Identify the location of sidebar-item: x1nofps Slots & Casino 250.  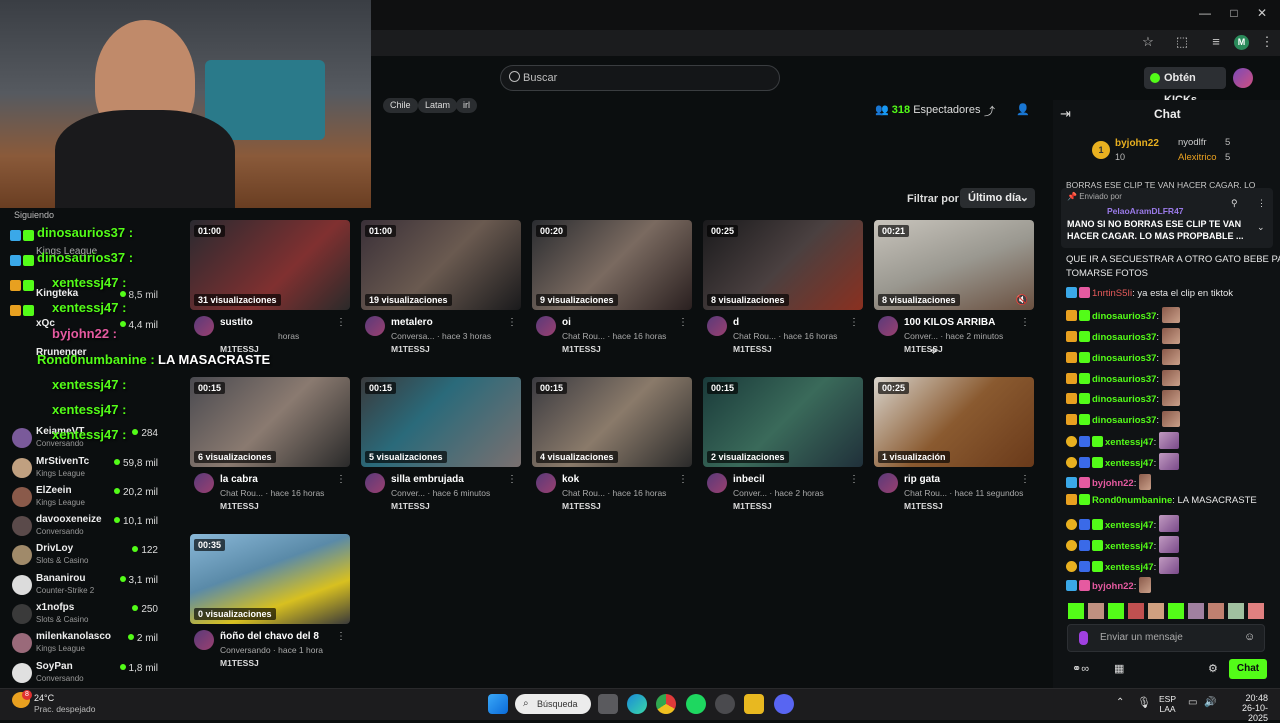
(86, 616).